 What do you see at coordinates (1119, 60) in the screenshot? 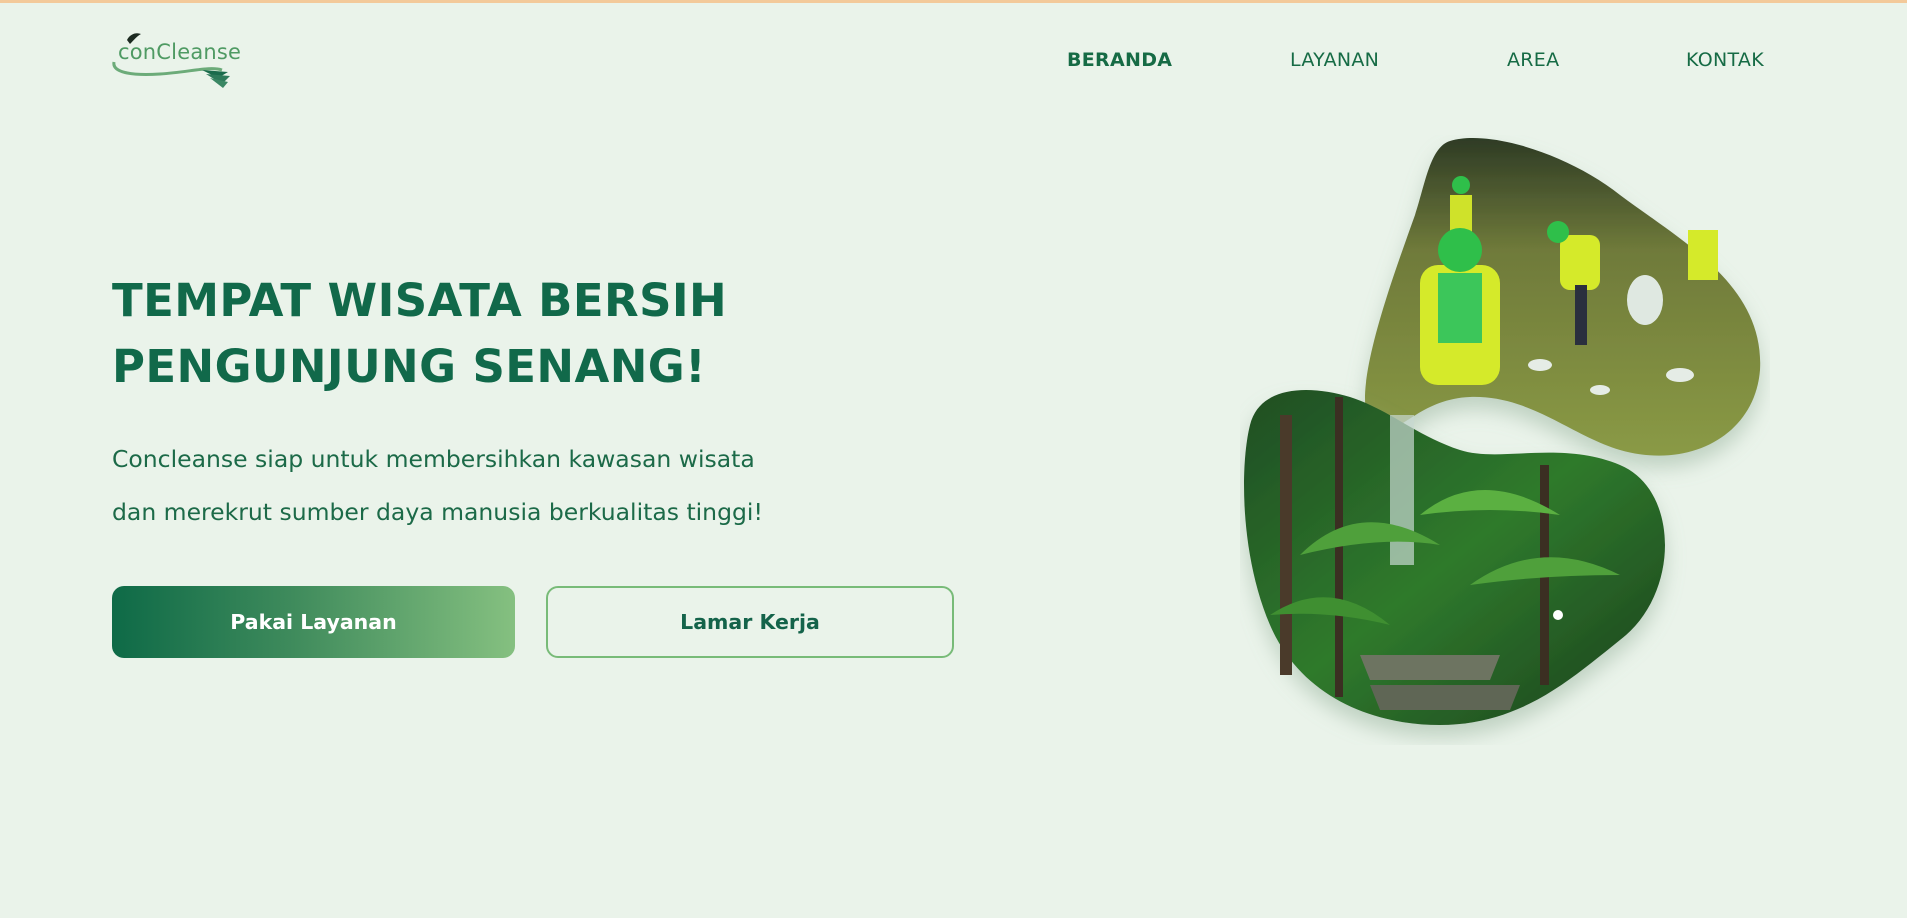
I see `nav-item-beranda: BERANDA` at bounding box center [1119, 60].